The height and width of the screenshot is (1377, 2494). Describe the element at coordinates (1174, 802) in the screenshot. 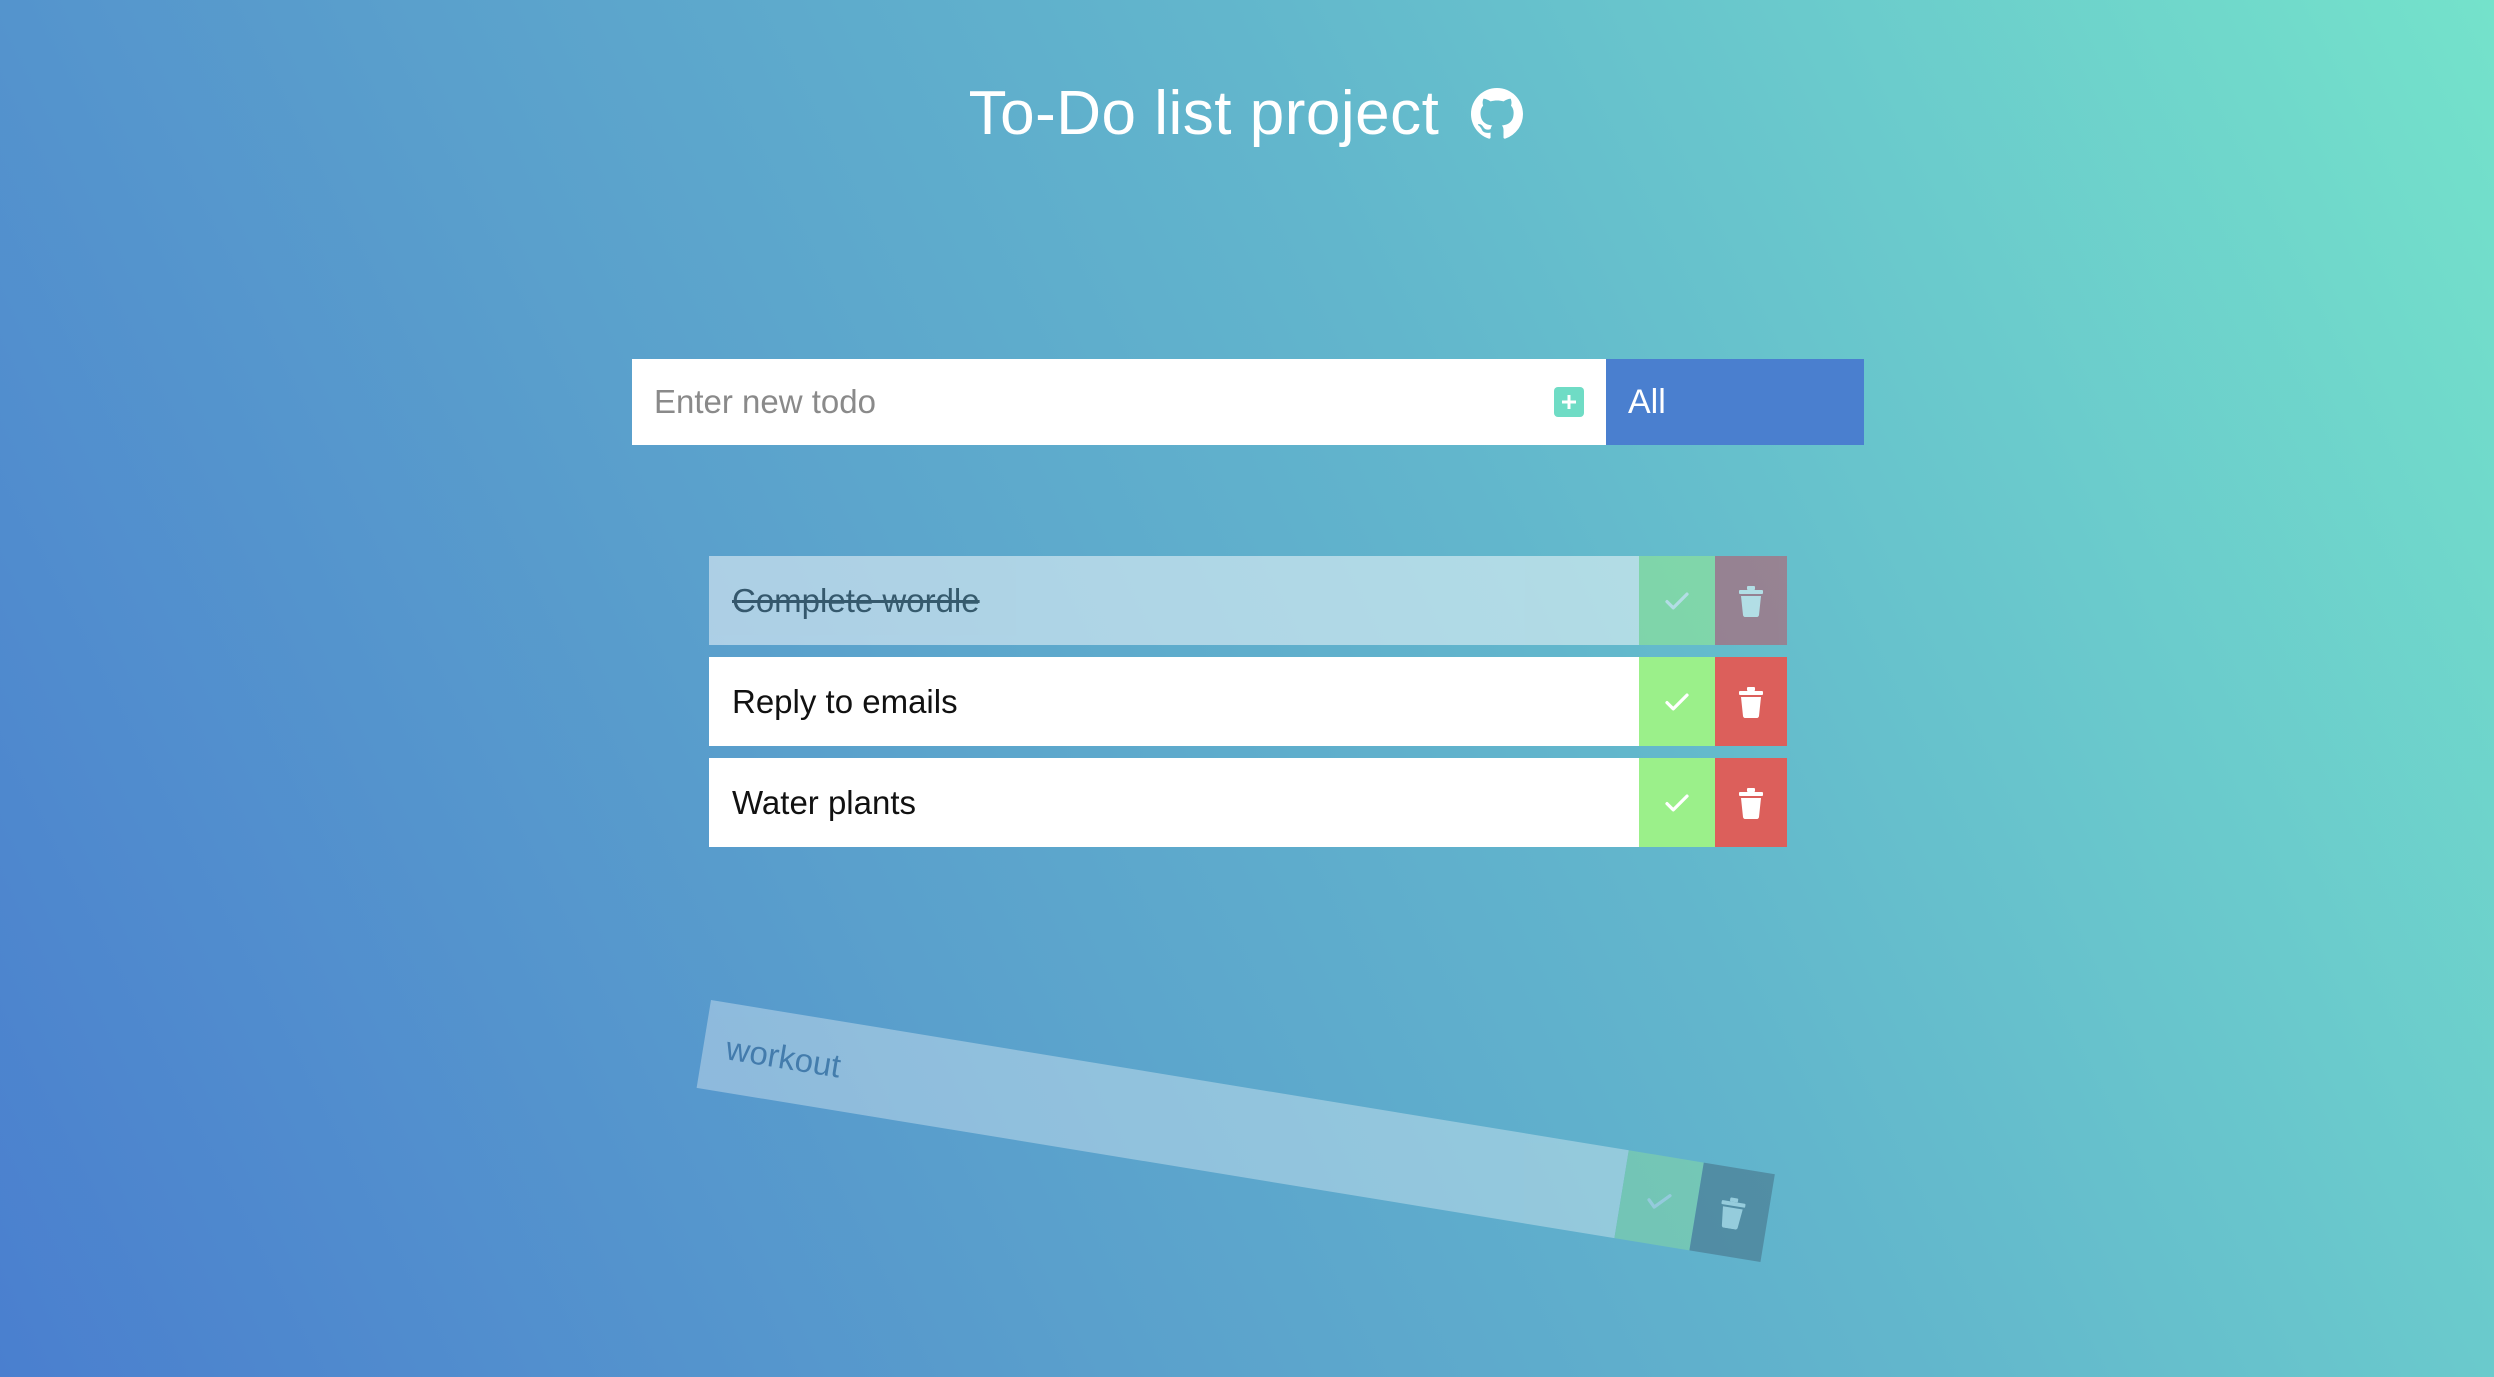

I see `todo-text-wrapper: Water plants` at that location.